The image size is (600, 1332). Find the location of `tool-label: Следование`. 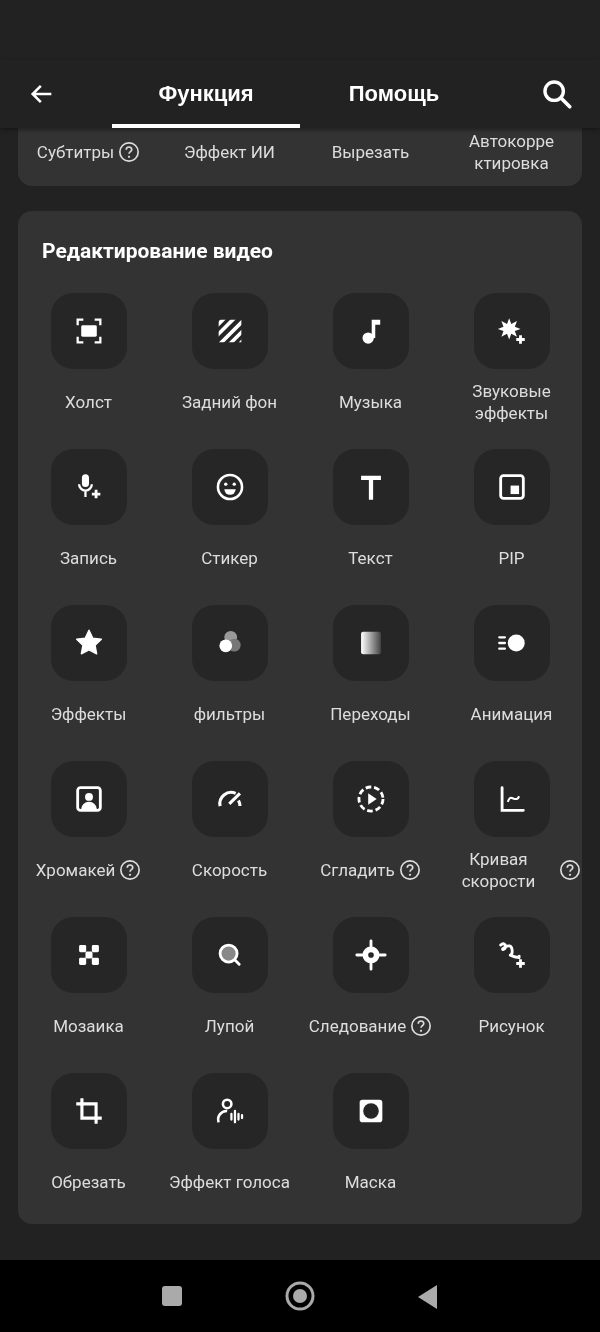

tool-label: Следование is located at coordinates (357, 1026).